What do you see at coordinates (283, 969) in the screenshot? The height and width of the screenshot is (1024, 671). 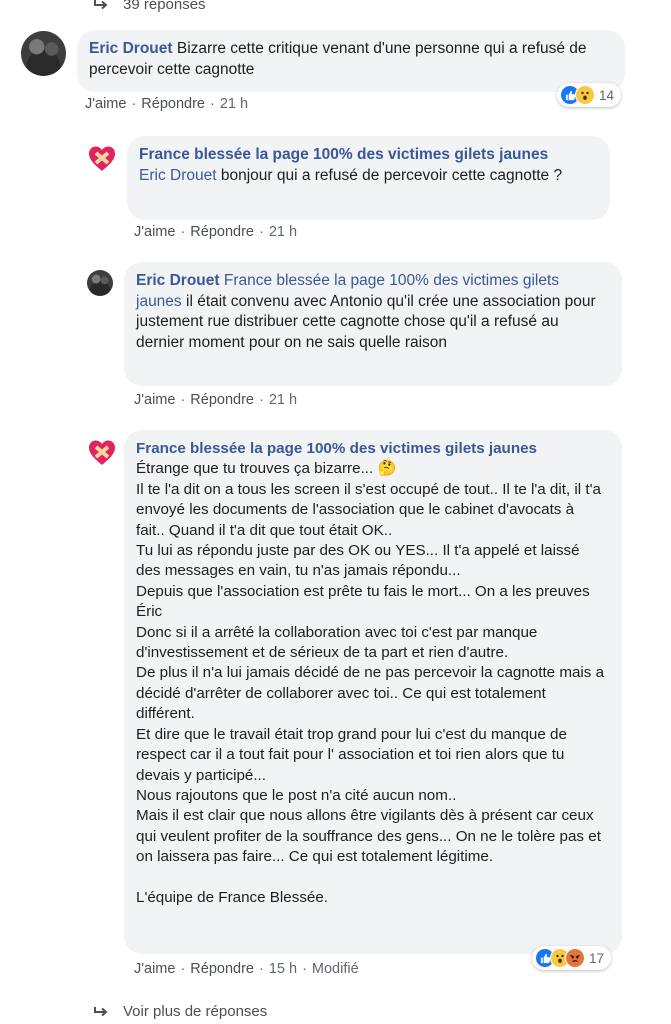 I see `comment-timestamp: 15 h` at bounding box center [283, 969].